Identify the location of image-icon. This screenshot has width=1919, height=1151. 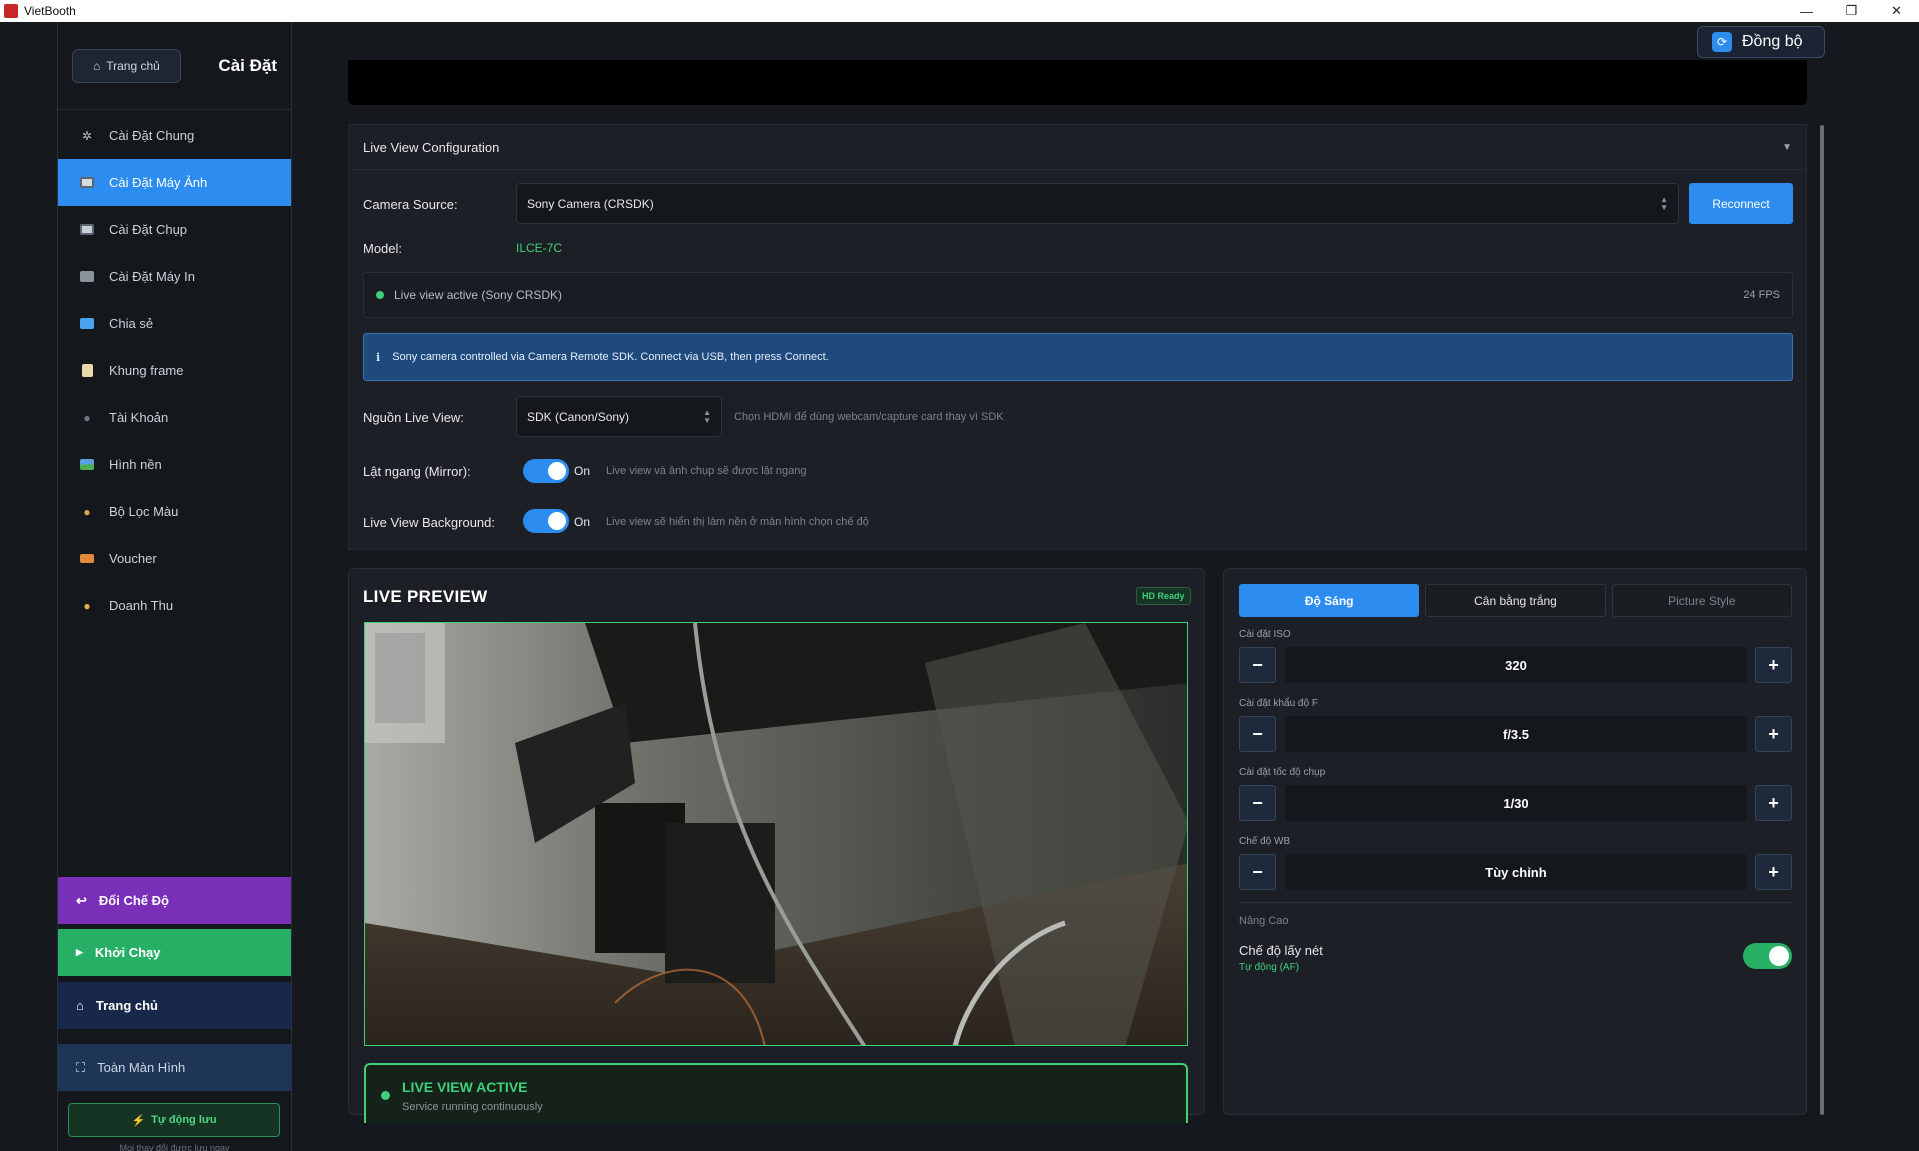
(87, 465).